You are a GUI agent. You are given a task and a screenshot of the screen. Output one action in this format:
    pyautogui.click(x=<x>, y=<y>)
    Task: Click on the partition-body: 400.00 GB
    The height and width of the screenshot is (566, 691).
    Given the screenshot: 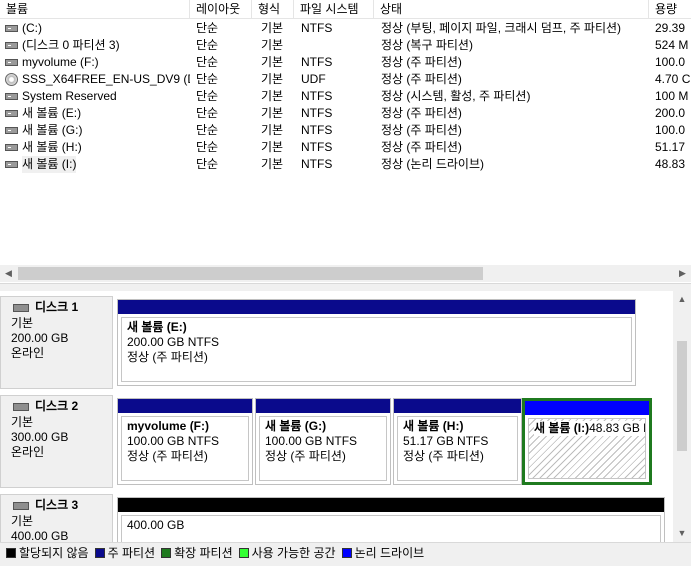 What is the action you would take?
    pyautogui.click(x=391, y=528)
    